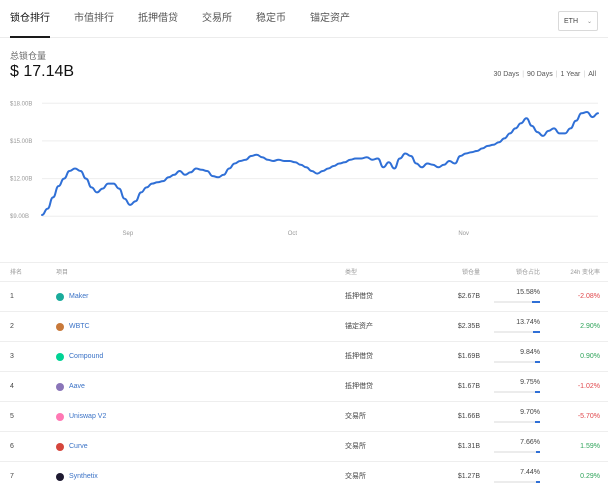  I want to click on row-tvl: $1.31B, so click(468, 446).